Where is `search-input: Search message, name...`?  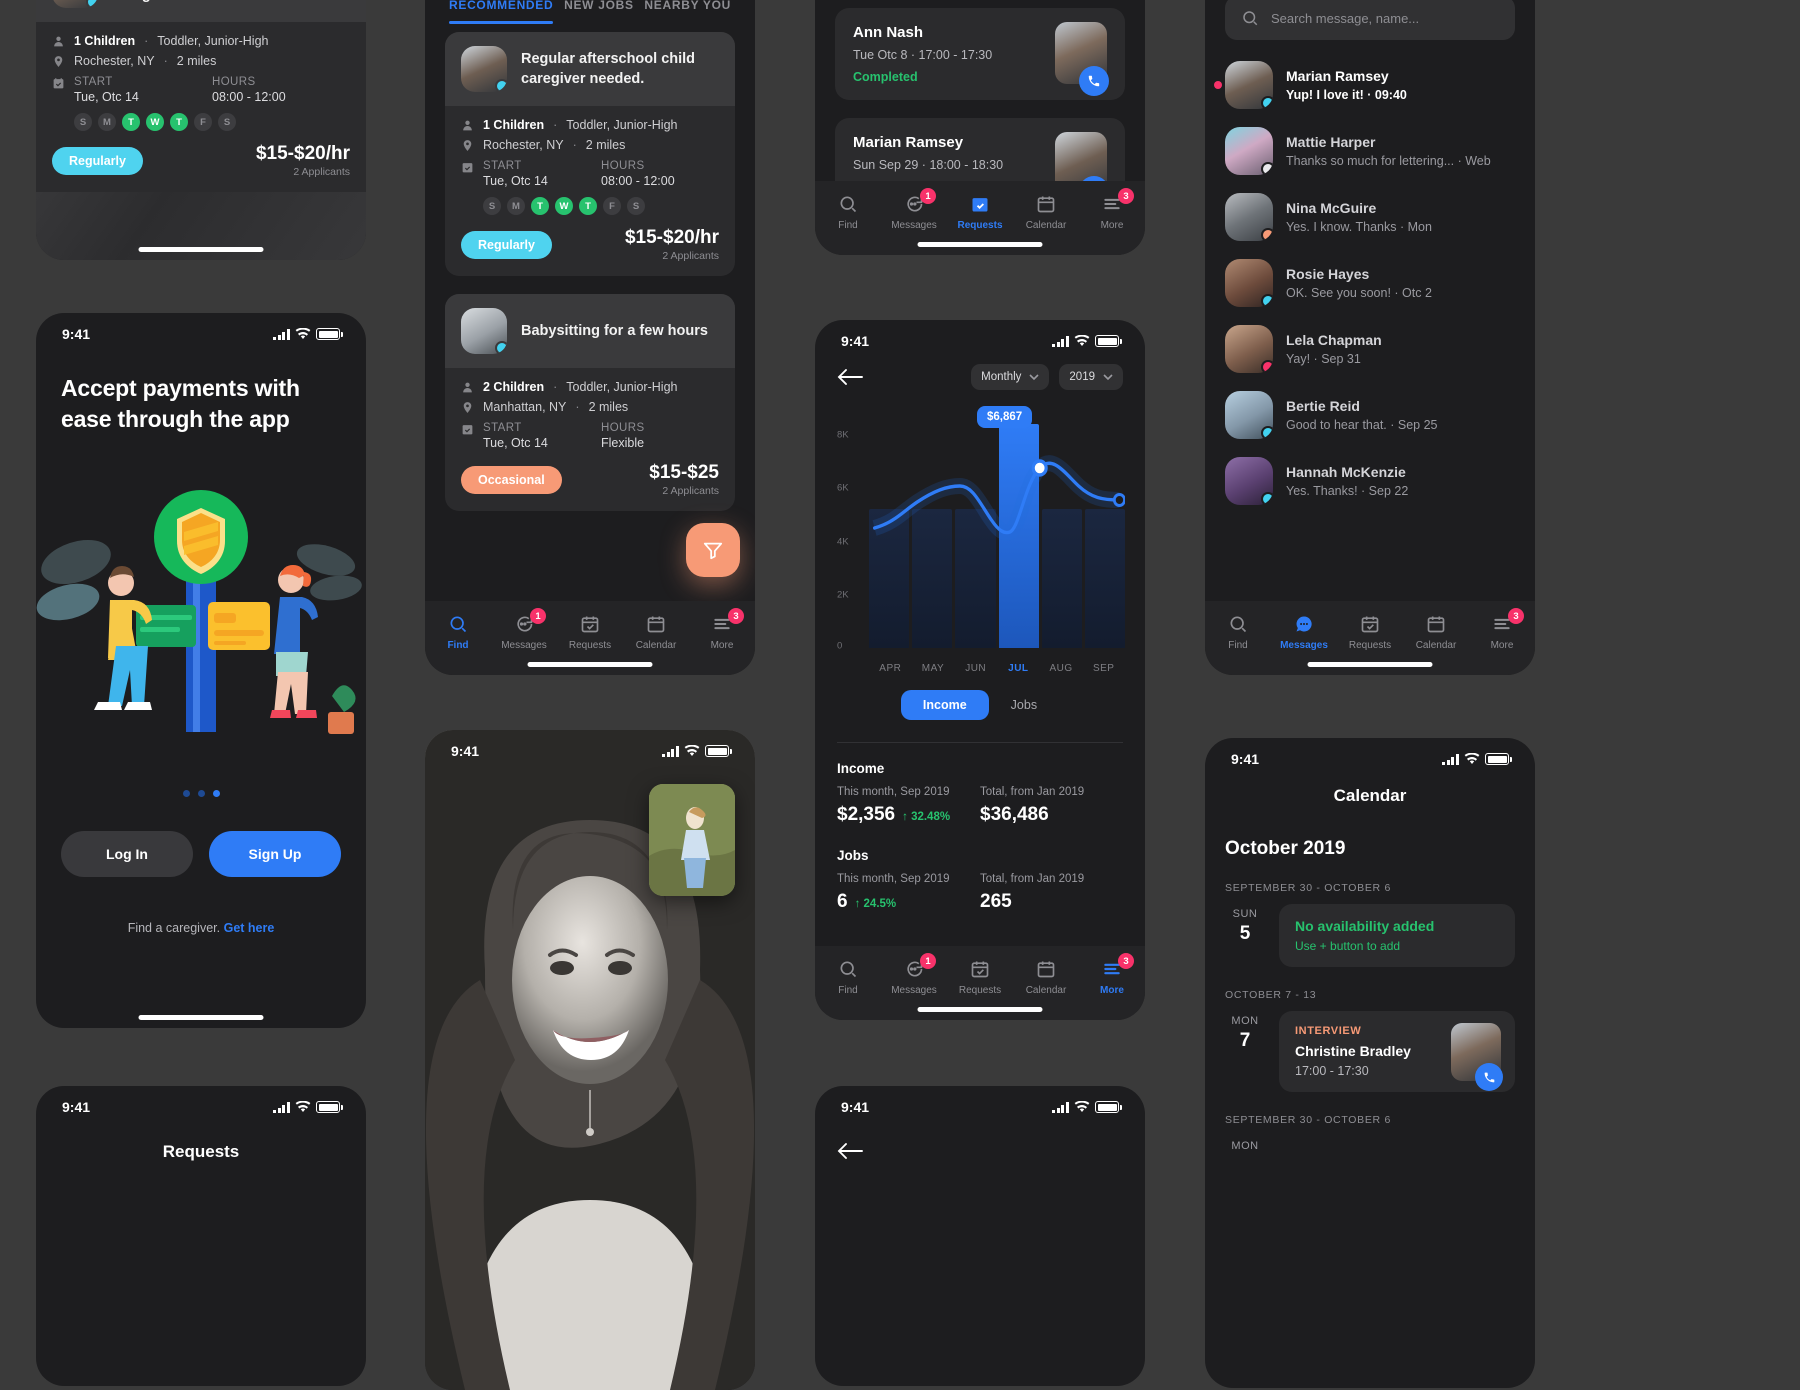 search-input: Search message, name... is located at coordinates (1370, 20).